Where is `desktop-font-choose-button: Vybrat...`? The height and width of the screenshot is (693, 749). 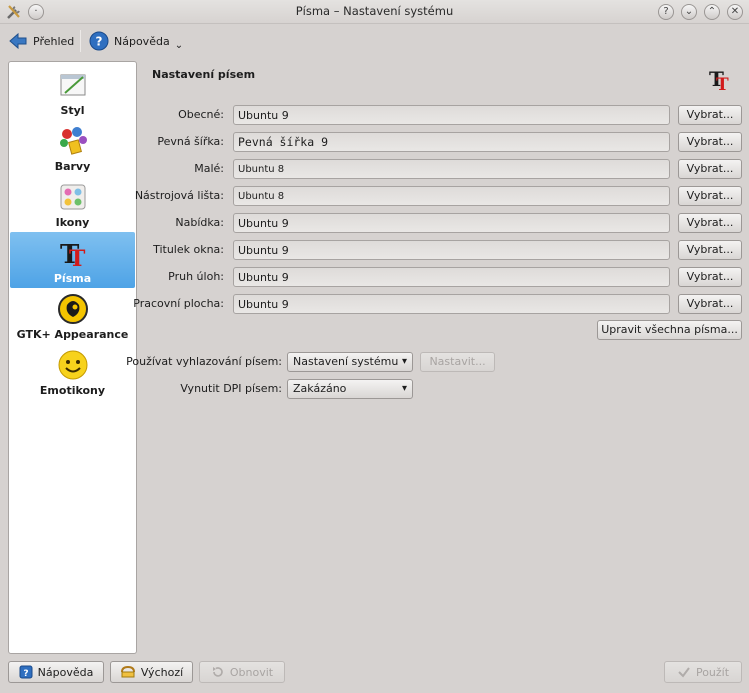
desktop-font-choose-button: Vybrat... is located at coordinates (710, 304).